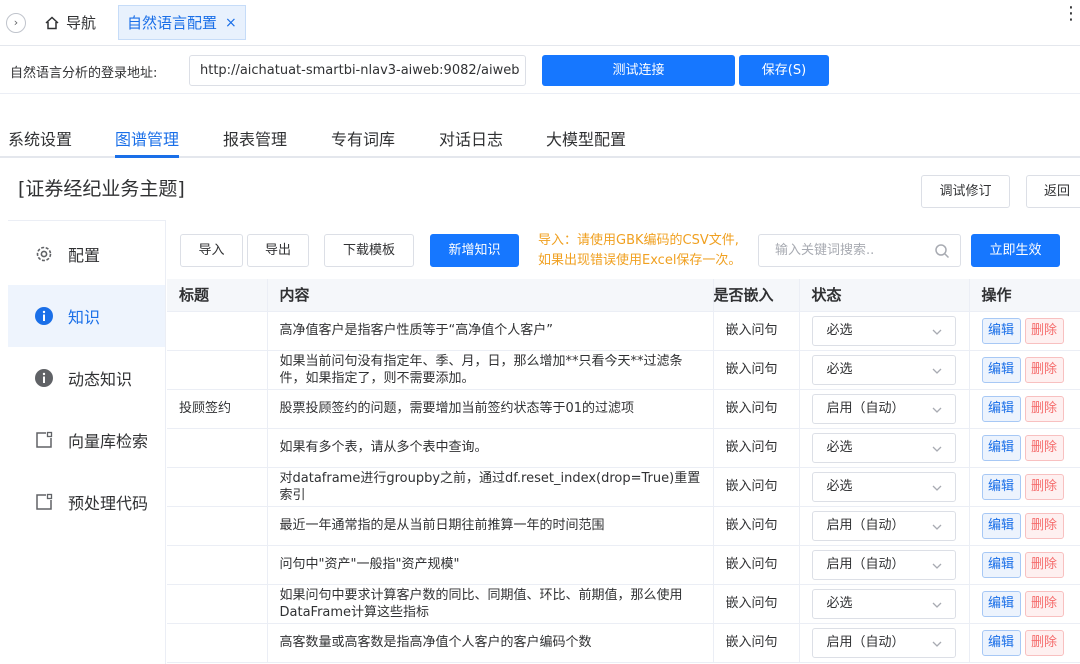 Image resolution: width=1080 pixels, height=664 pixels. Describe the element at coordinates (16, 23) in the screenshot. I see `collapse-sidebar-button: ›` at that location.